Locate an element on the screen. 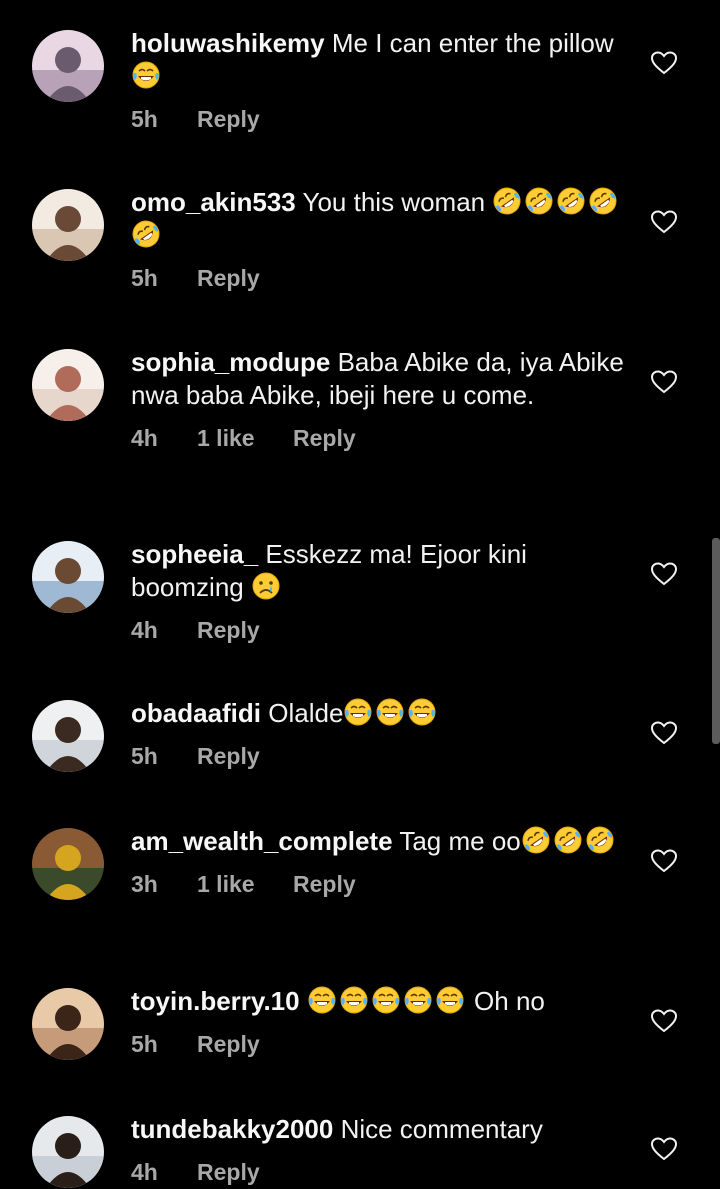 Image resolution: width=720 pixels, height=1189 pixels. comment-text-before: You this woman is located at coordinates (397, 202).